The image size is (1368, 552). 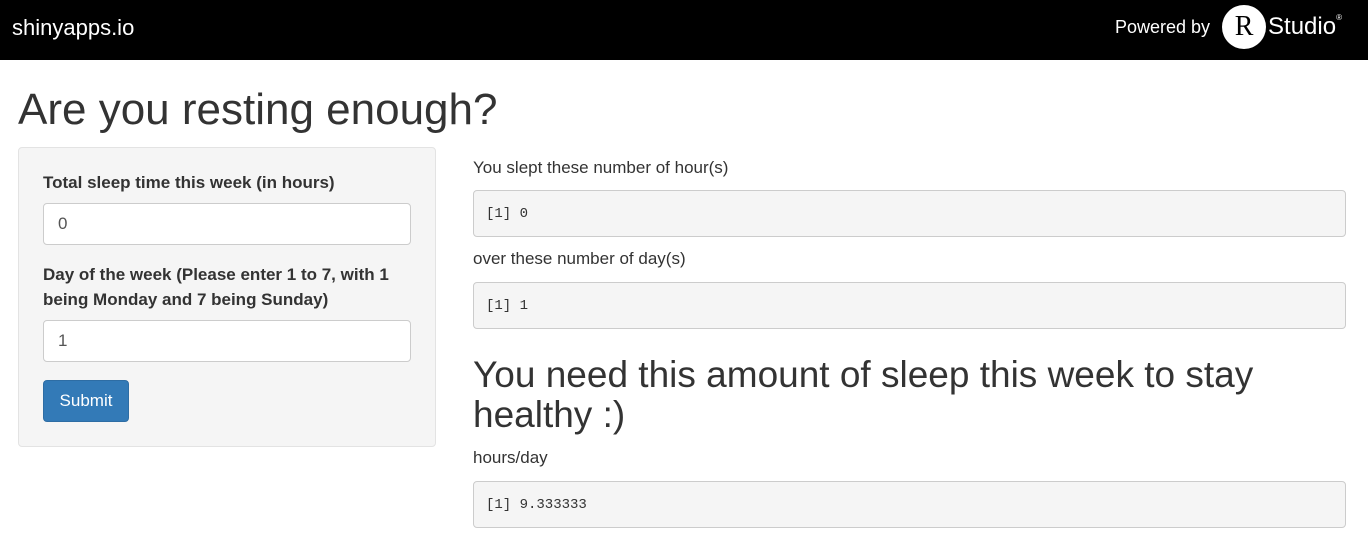 I want to click on hours-slept-output: [1] 0, so click(x=909, y=213).